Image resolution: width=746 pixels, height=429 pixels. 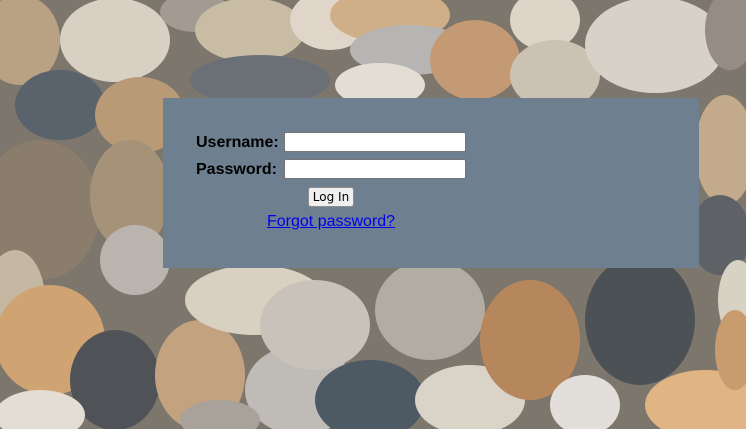 I want to click on username-input, so click(x=375, y=142).